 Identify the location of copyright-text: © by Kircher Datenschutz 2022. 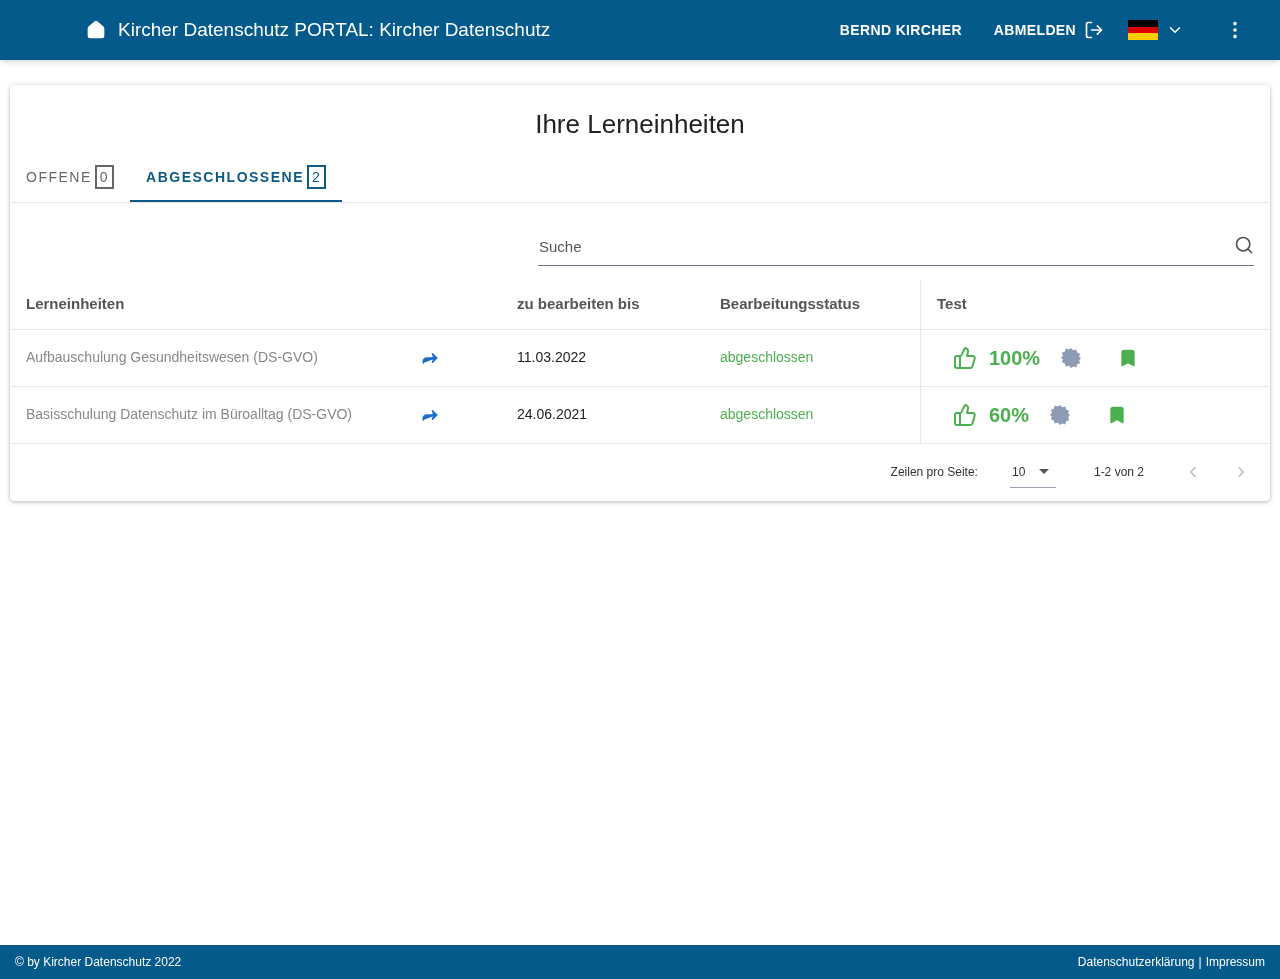
(98, 962).